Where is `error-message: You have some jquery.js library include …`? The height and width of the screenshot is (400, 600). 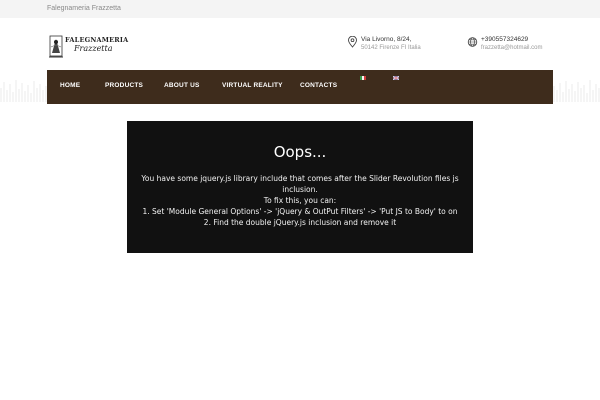
error-message: You have some jquery.js library include … is located at coordinates (300, 200).